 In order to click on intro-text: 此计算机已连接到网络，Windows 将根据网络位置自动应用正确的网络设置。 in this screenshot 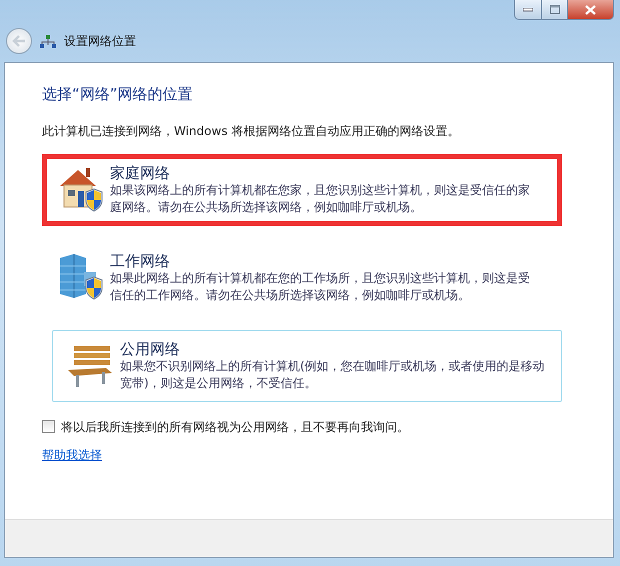, I will do `click(251, 131)`.